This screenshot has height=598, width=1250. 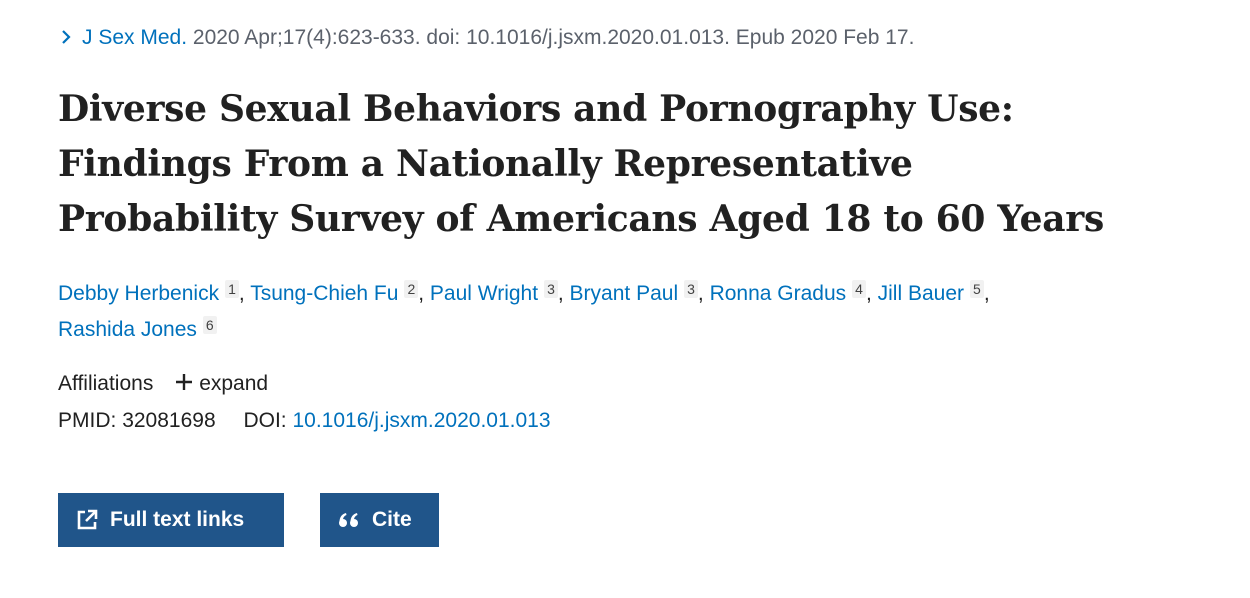 What do you see at coordinates (324, 293) in the screenshot?
I see `author-link: Tsung-Chieh Fu` at bounding box center [324, 293].